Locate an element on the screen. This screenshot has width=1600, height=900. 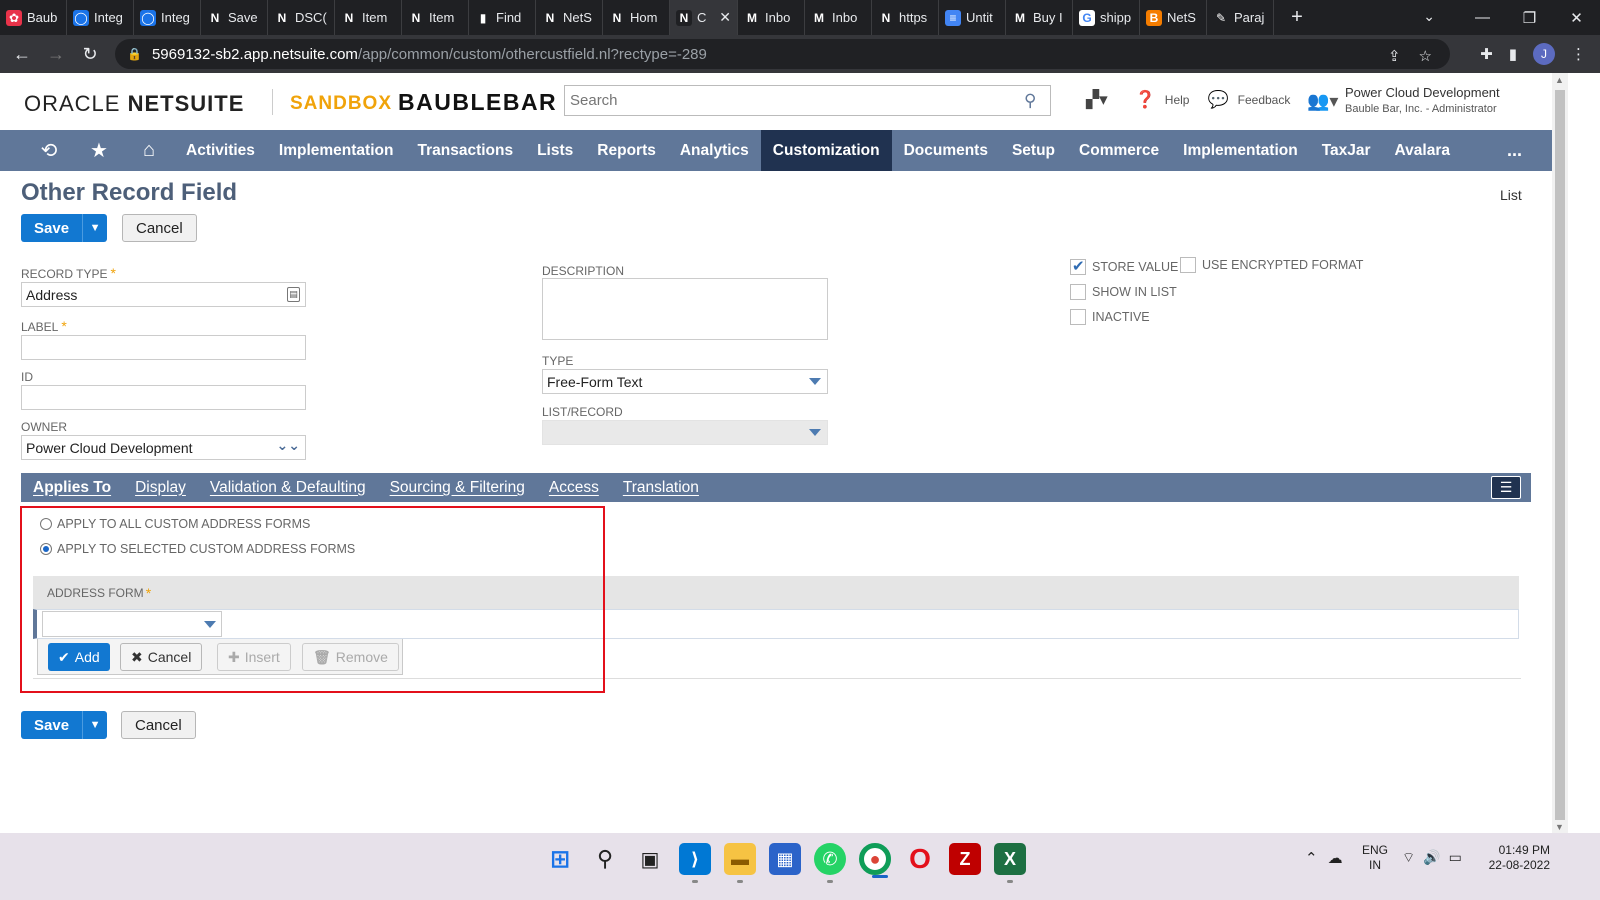
inactive-checkbox-row: INACTIVE is located at coordinates (1110, 317).